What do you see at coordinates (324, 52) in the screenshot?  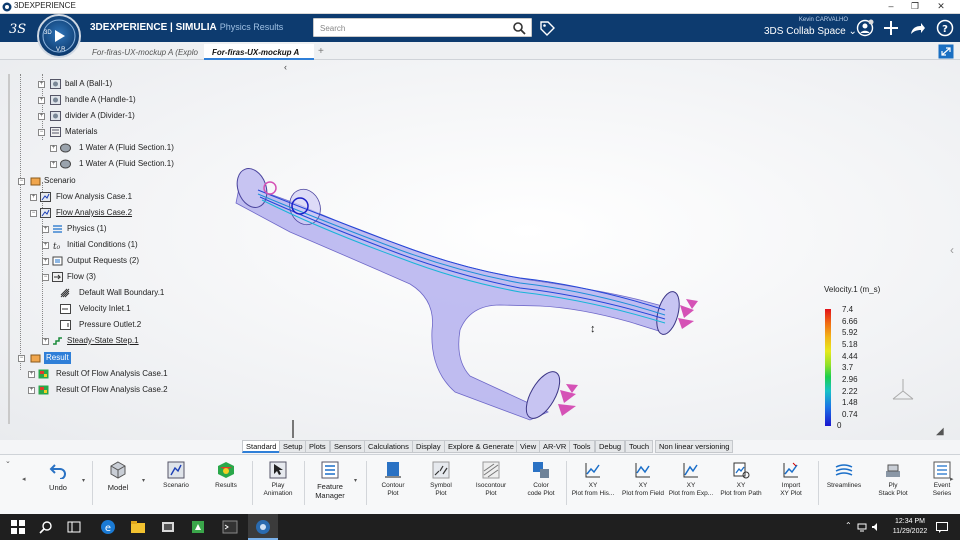 I see `add-tab-button: +` at bounding box center [324, 52].